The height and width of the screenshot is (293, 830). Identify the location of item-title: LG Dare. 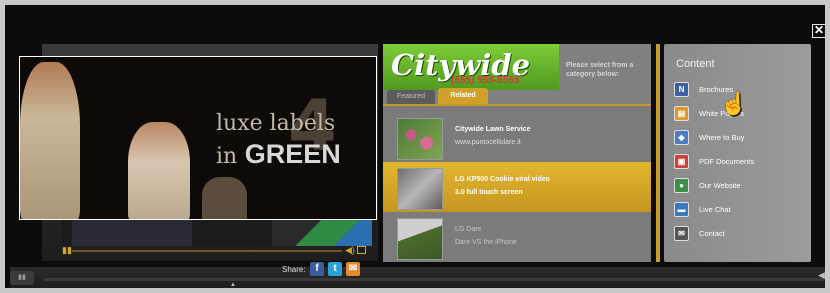
(468, 229).